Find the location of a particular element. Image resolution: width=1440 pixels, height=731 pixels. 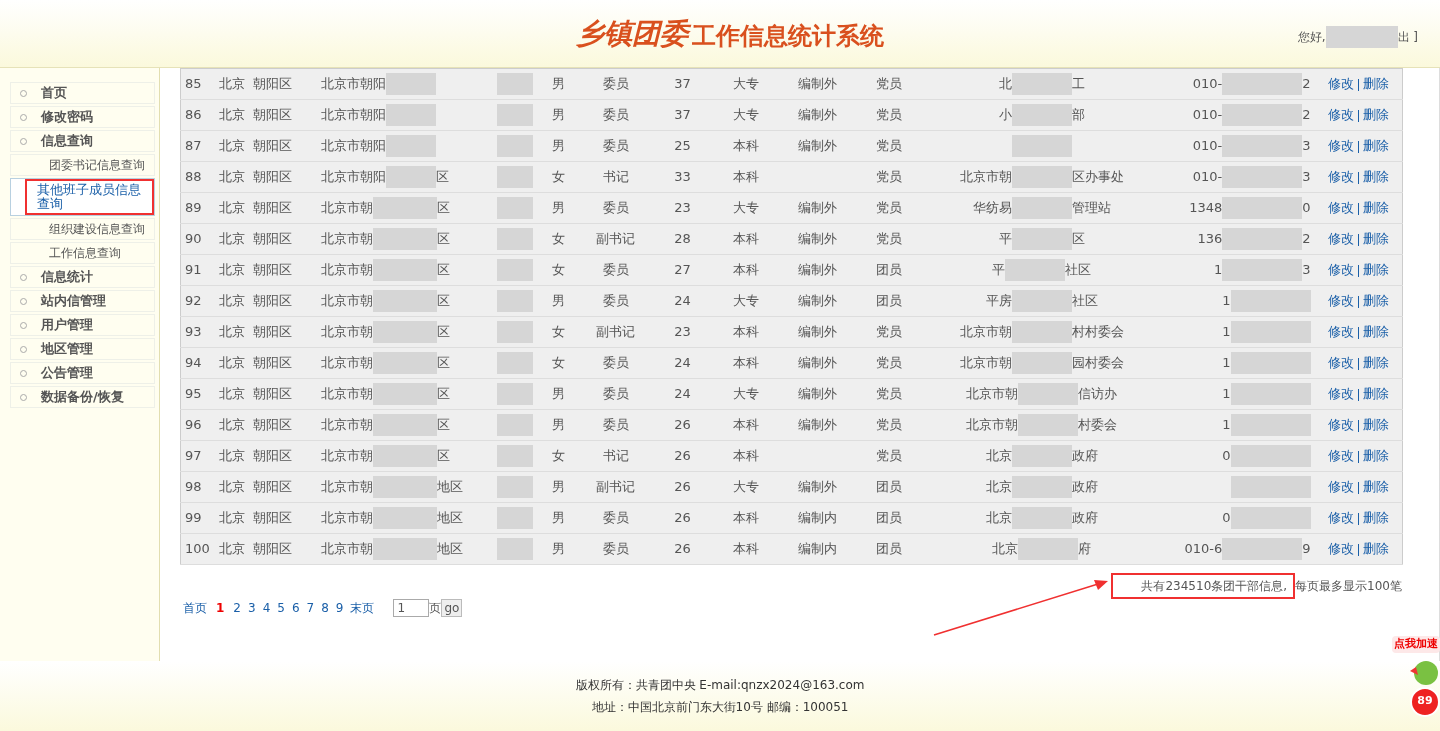

page-link: 2 is located at coordinates (237, 608).